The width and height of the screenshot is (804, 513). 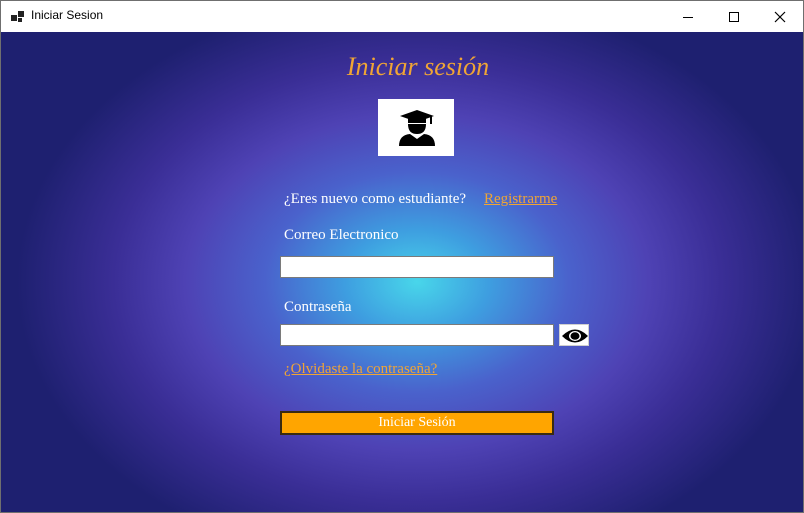 I want to click on forgot-password-link: ¿Olvidaste la contraseña?, so click(x=360, y=369).